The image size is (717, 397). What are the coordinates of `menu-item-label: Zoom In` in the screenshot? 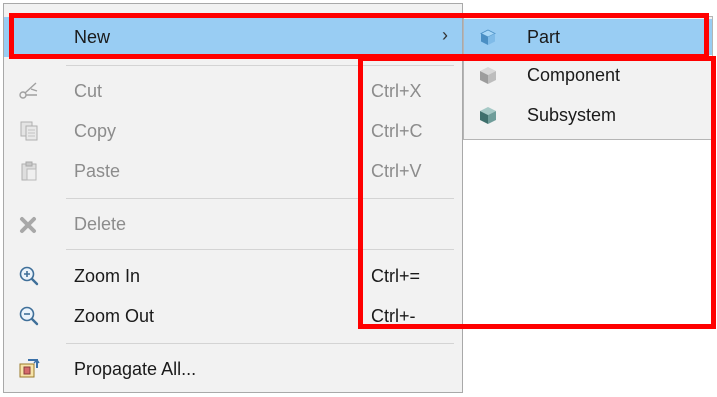 It's located at (107, 276).